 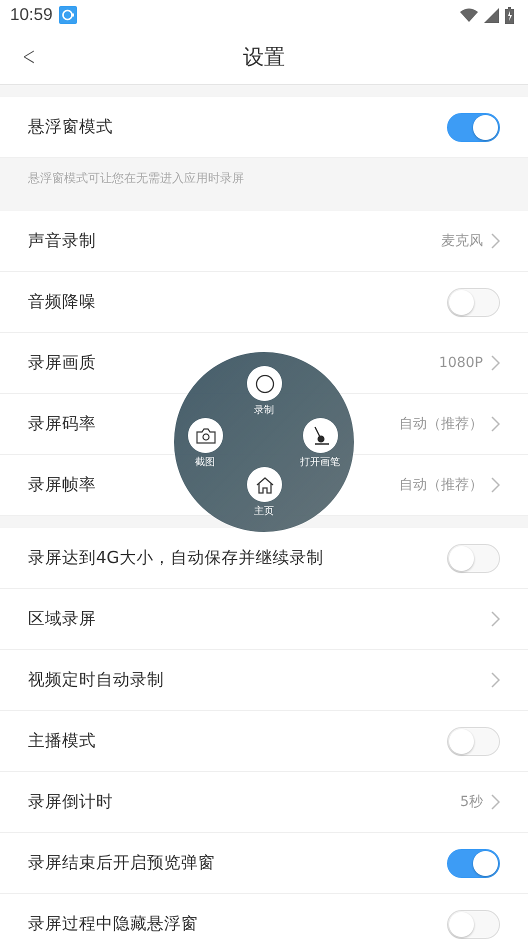 What do you see at coordinates (62, 241) in the screenshot?
I see `setting-label: 声音录制` at bounding box center [62, 241].